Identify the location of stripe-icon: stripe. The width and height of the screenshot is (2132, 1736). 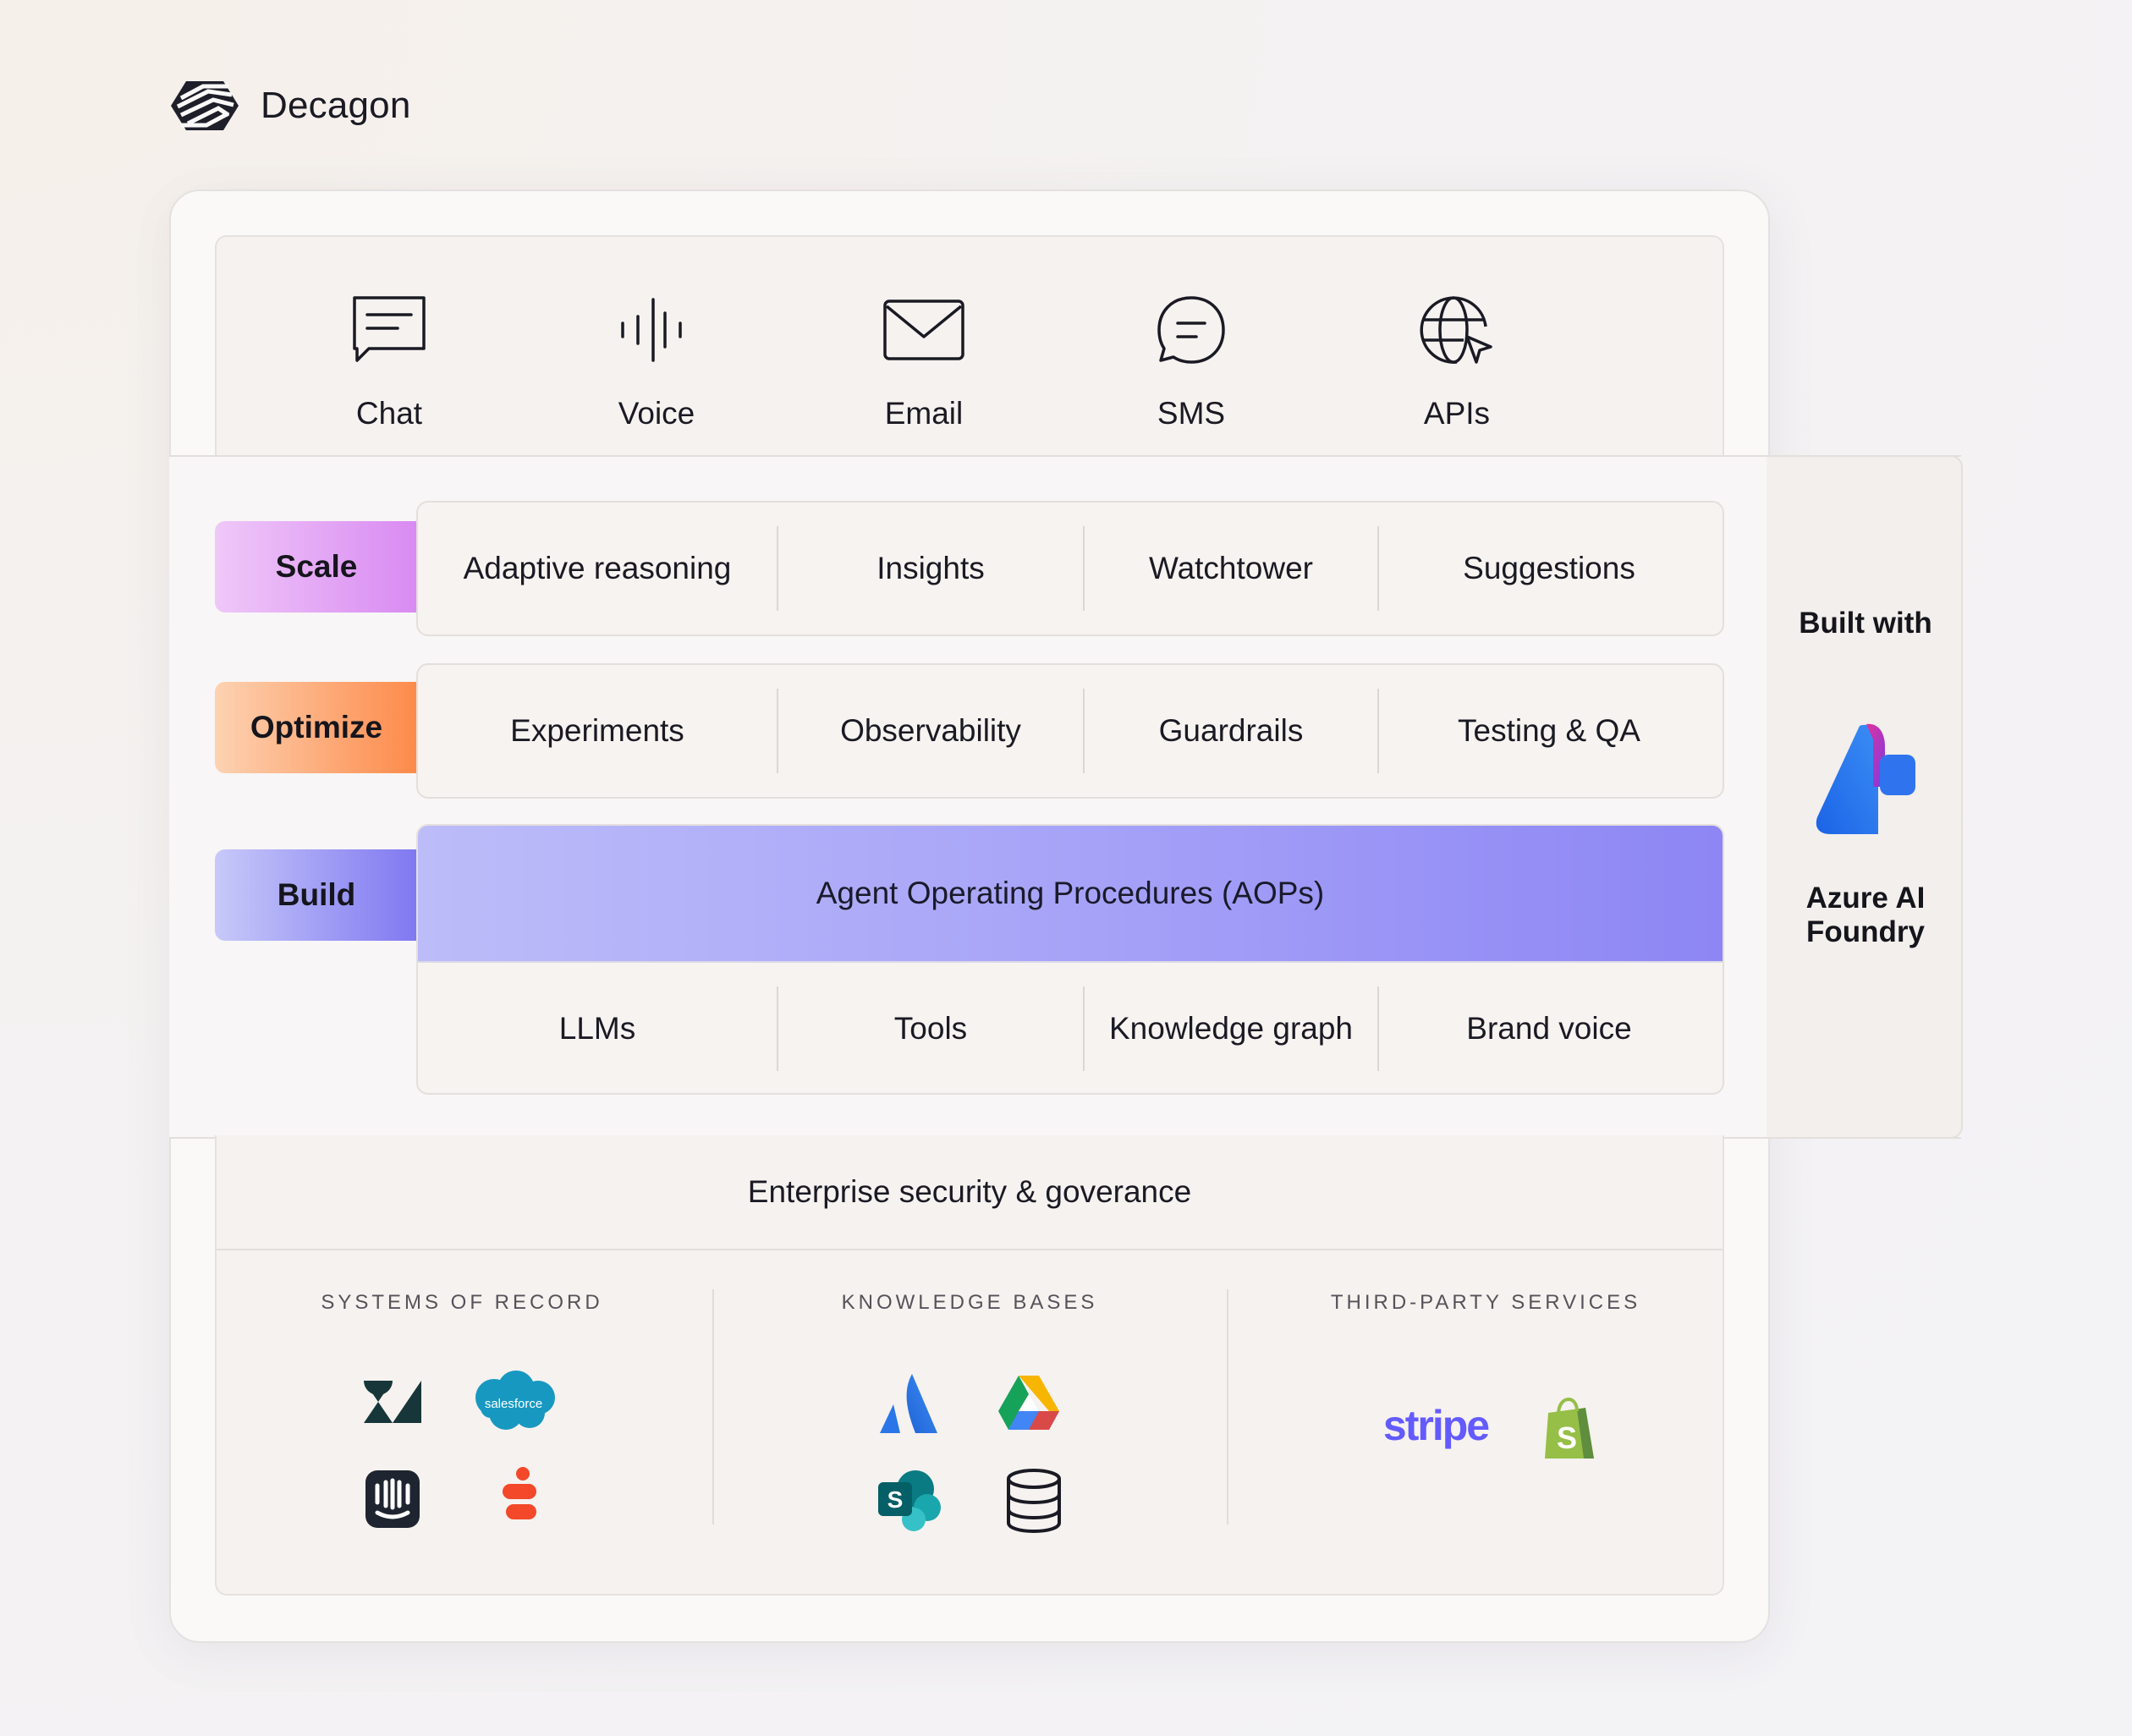
(1437, 1425).